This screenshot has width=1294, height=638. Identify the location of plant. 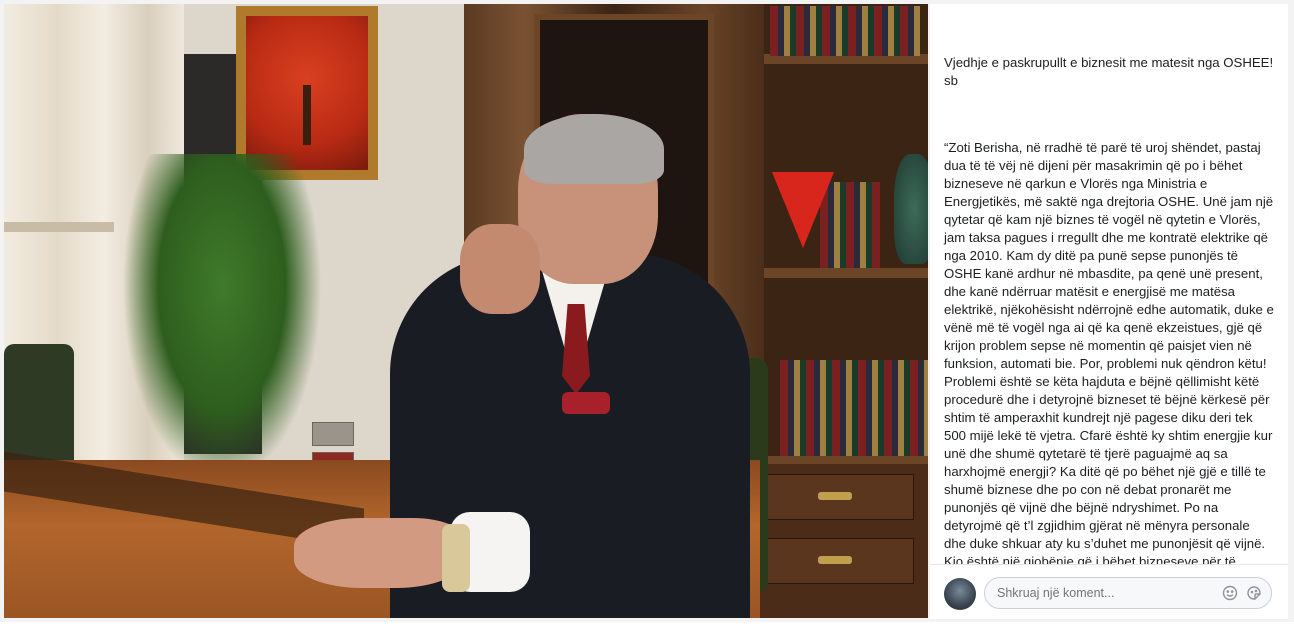
(222, 319).